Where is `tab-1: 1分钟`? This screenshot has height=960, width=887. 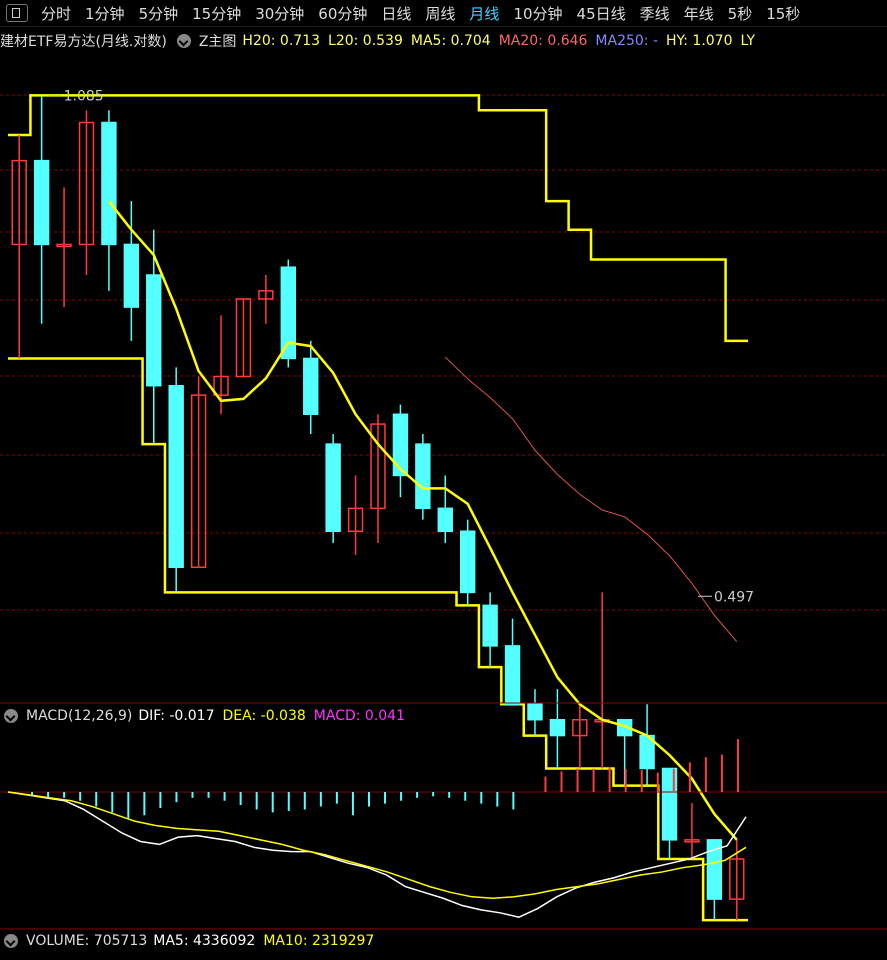
tab-1: 1分钟 is located at coordinates (105, 13).